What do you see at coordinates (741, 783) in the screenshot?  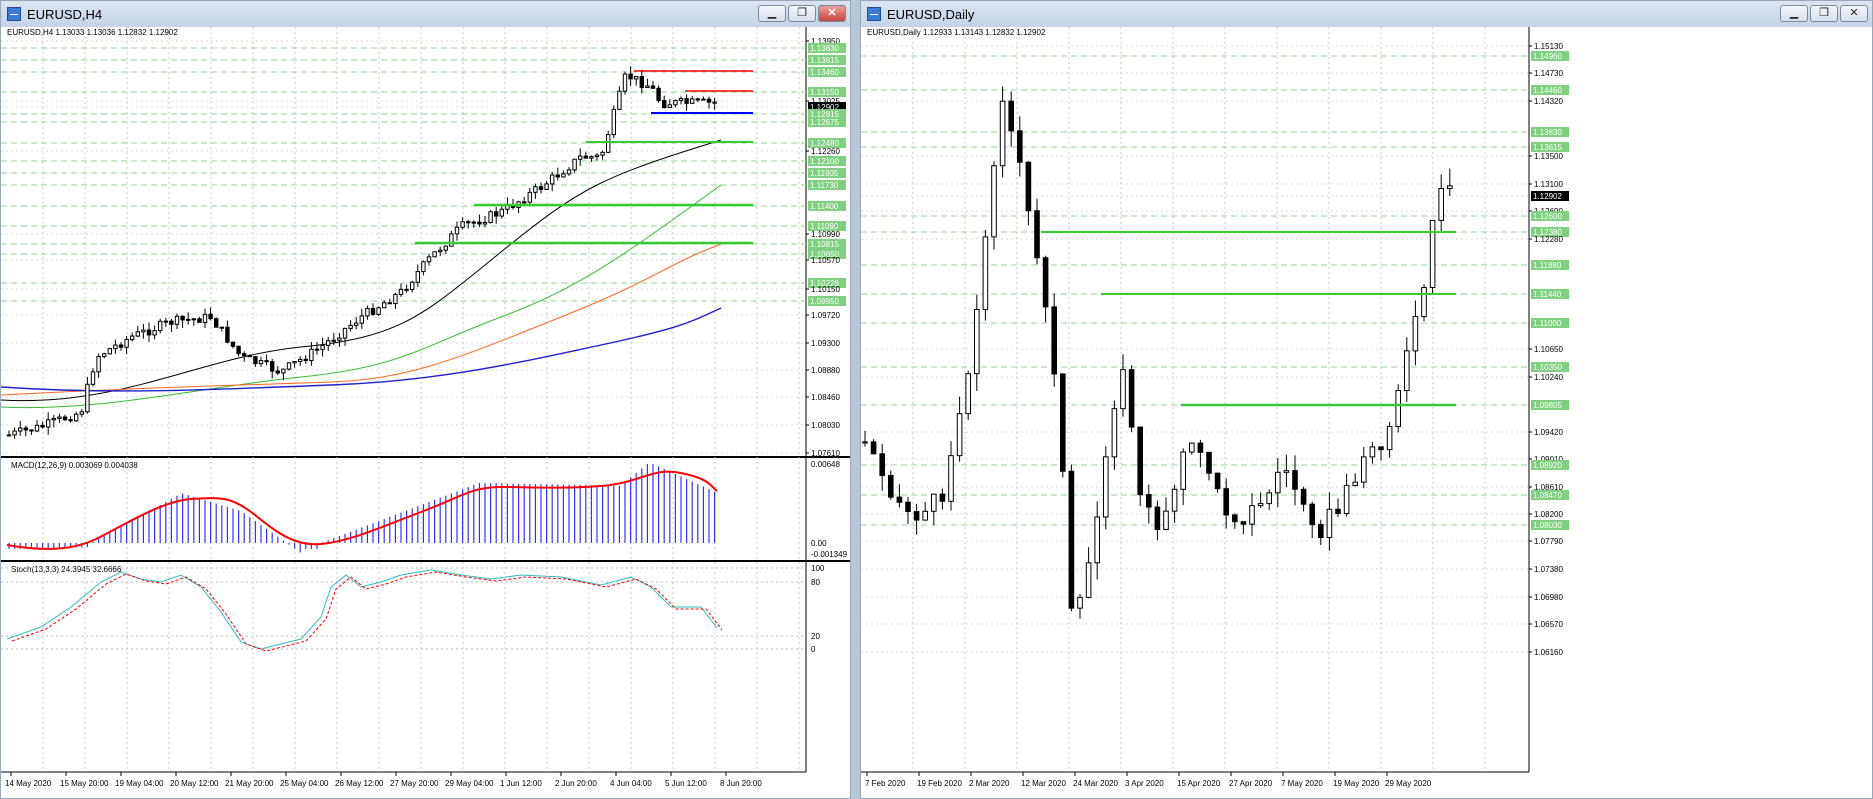 I see `time-label: 8 Jun 20:00` at bounding box center [741, 783].